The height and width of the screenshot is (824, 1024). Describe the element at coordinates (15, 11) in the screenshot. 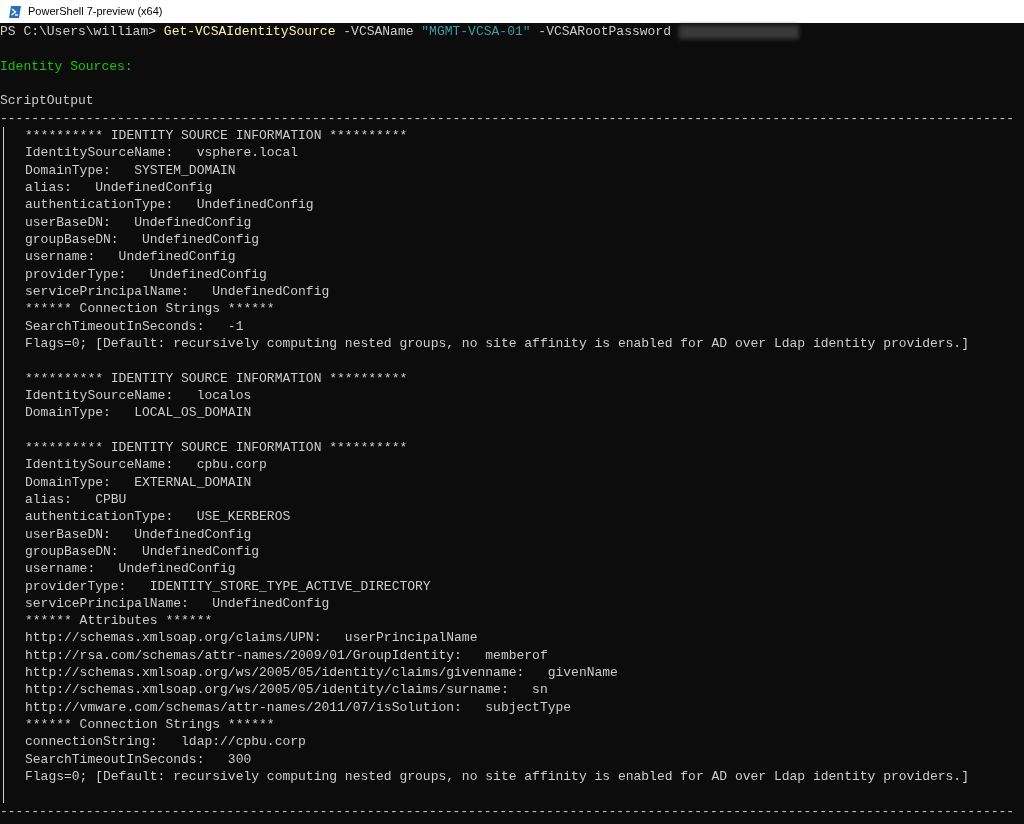

I see `terminal-icon` at that location.